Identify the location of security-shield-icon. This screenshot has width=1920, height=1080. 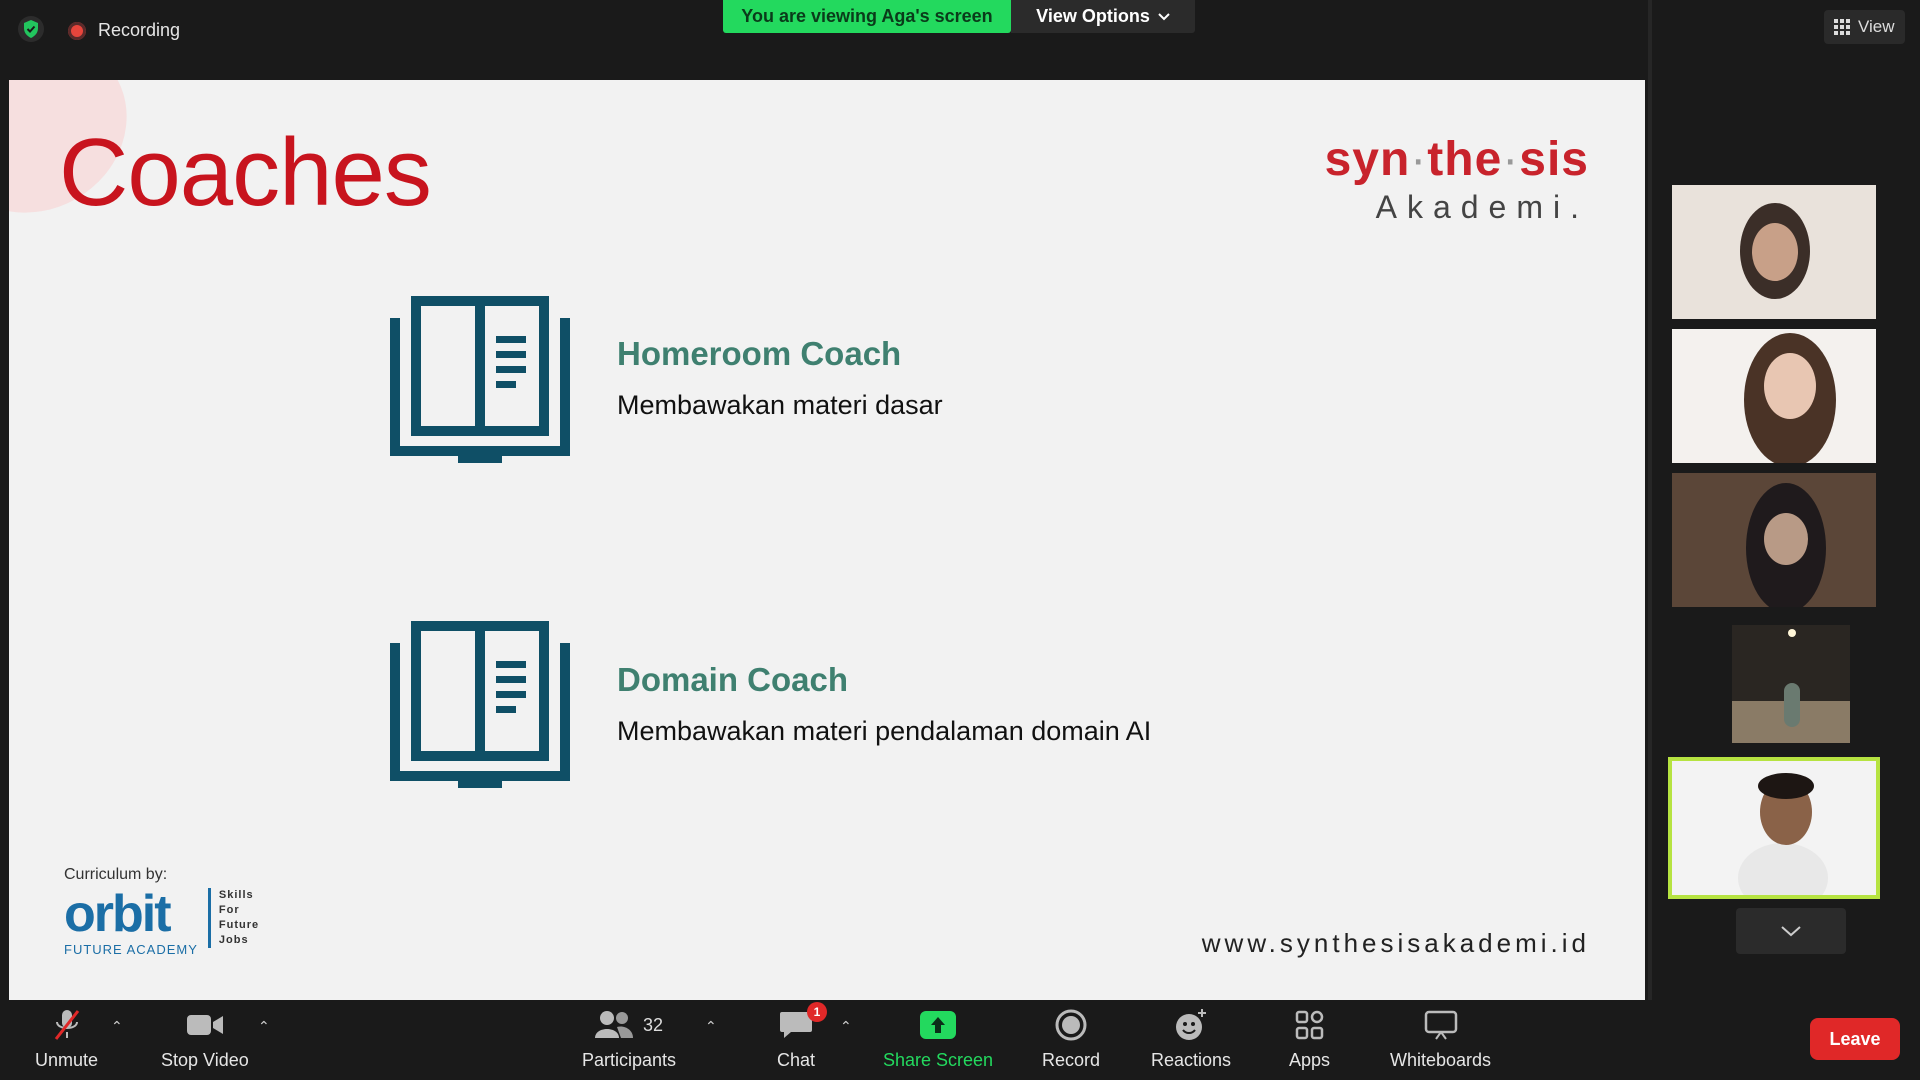
(31, 29).